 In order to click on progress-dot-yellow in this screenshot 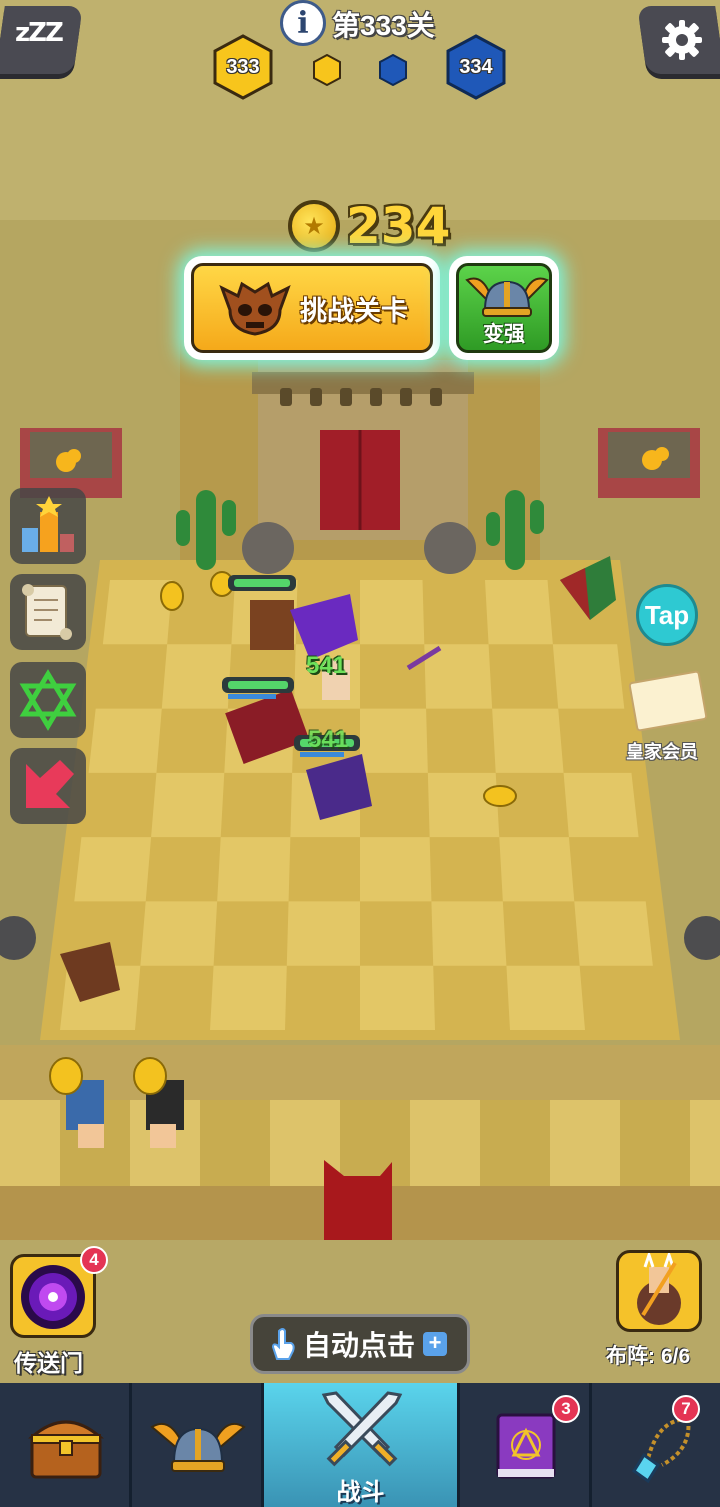, I will do `click(327, 70)`.